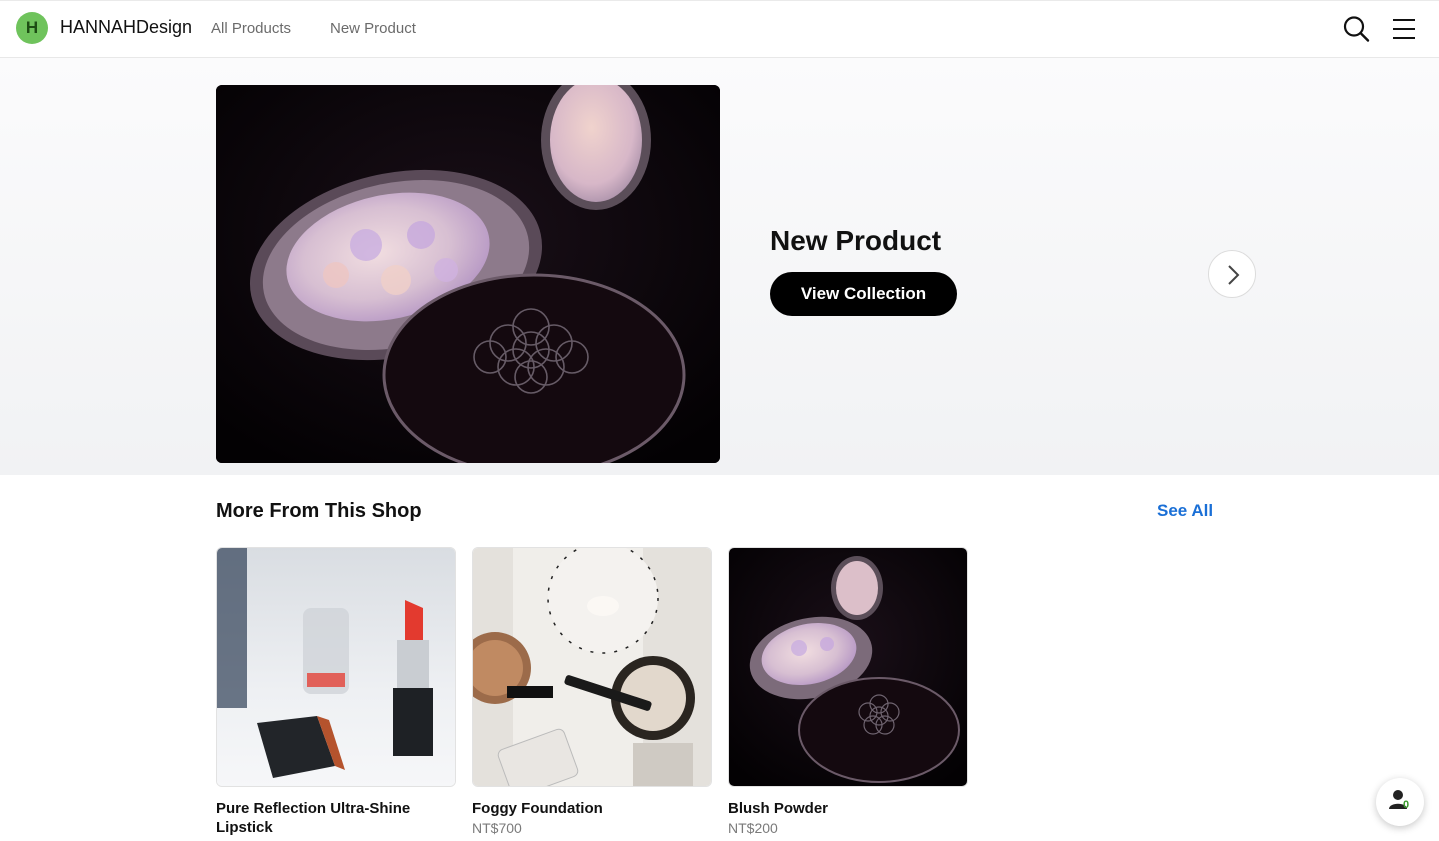 The height and width of the screenshot is (841, 1439). I want to click on person-icon, so click(1398, 799).